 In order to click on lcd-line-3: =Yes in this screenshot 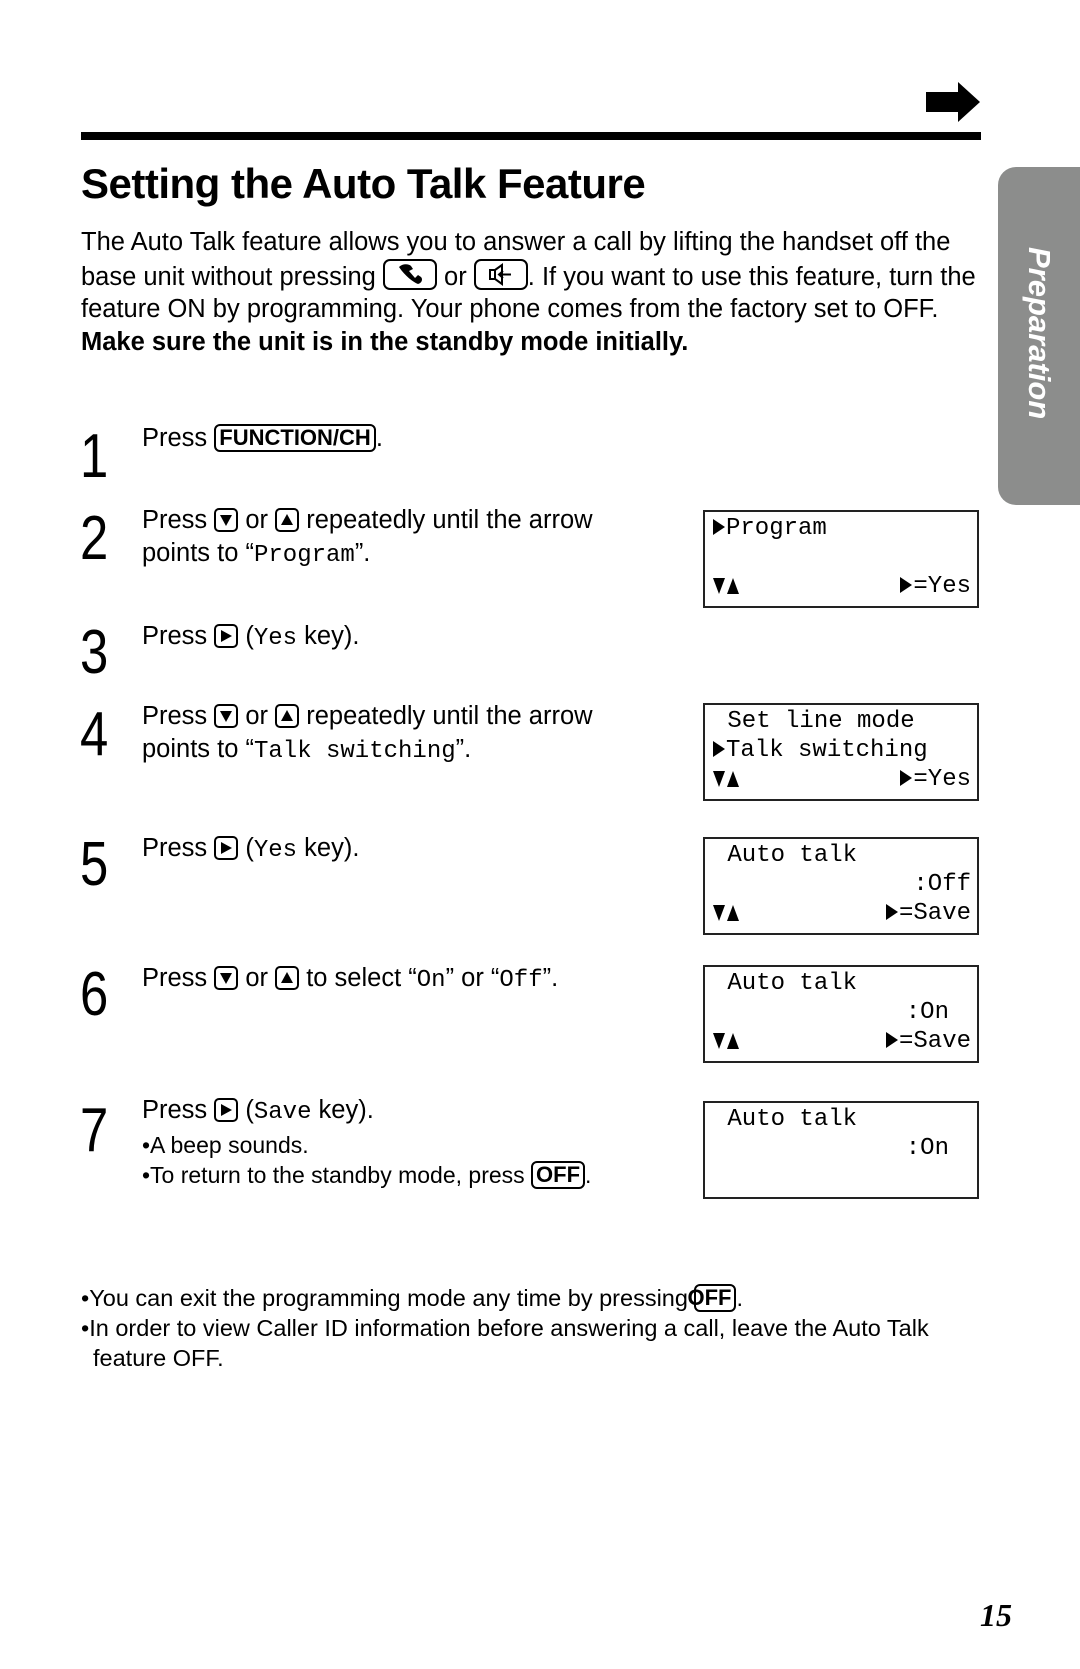, I will do `click(842, 587)`.